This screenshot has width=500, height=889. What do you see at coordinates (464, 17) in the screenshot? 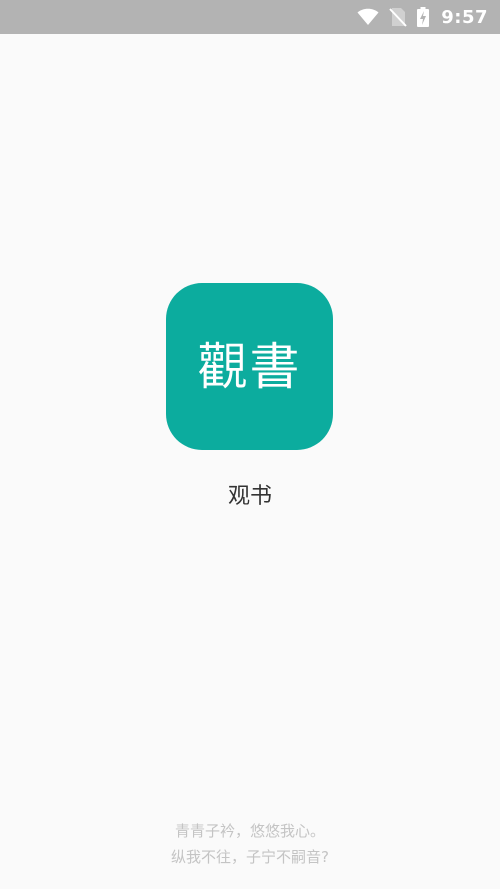
I see `clock: 9:57` at bounding box center [464, 17].